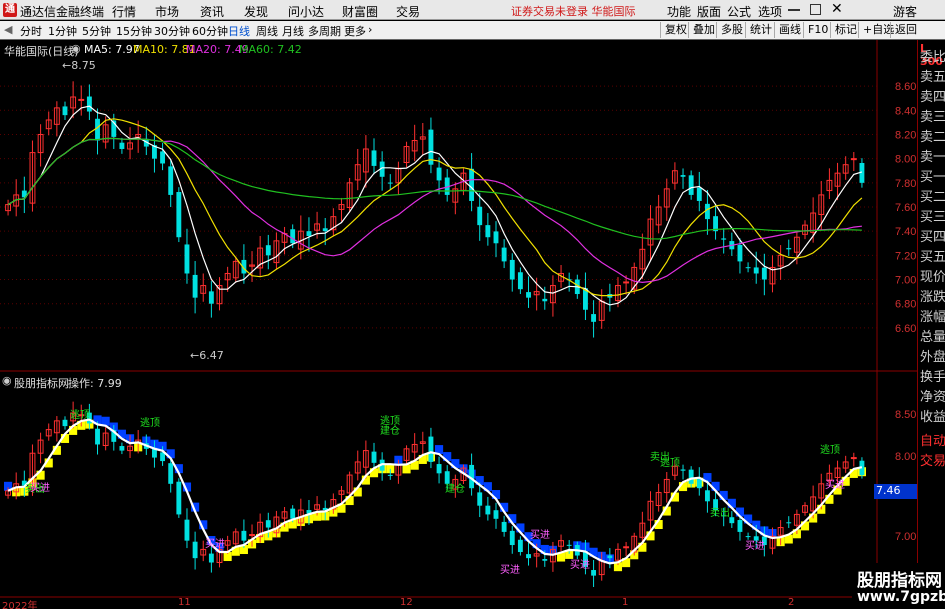  What do you see at coordinates (932, 115) in the screenshot?
I see `sidebar-item: 卖三` at bounding box center [932, 115].